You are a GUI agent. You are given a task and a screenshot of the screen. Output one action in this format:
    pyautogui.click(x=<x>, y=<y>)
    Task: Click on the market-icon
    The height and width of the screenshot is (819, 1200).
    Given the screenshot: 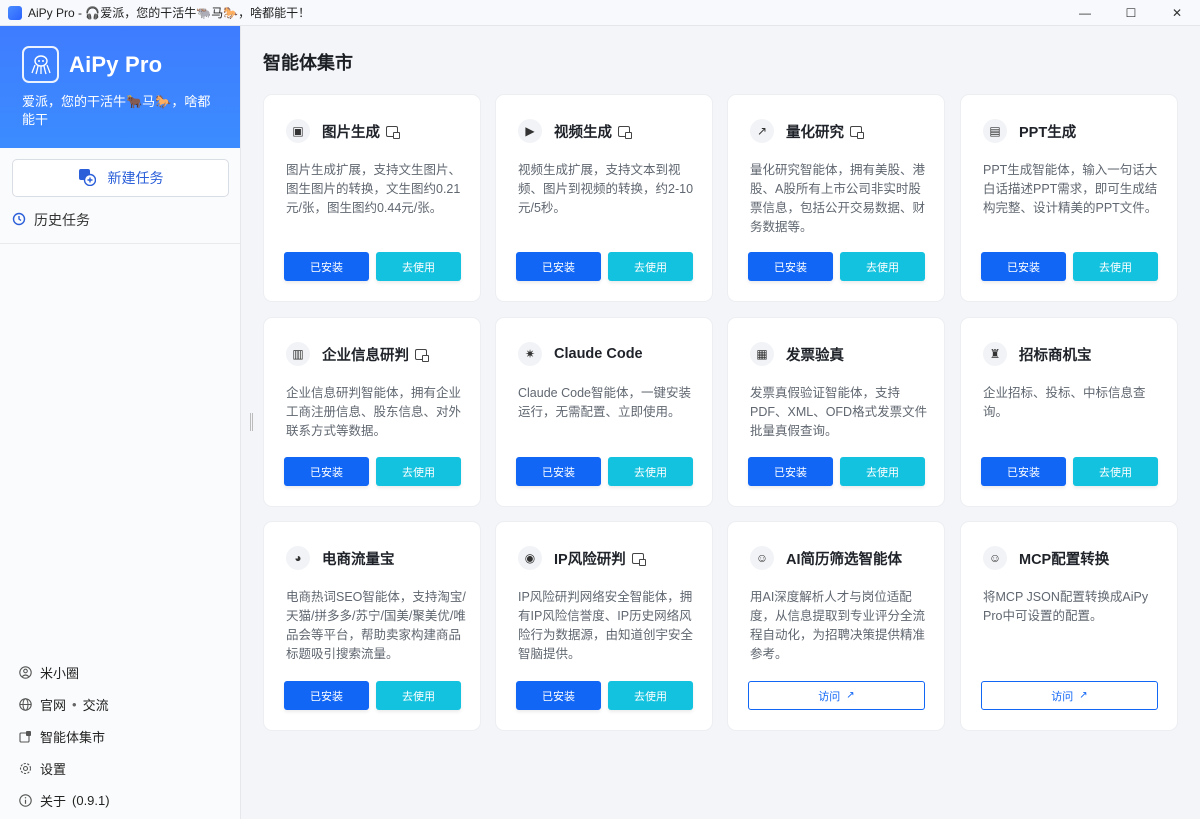 What is the action you would take?
    pyautogui.click(x=25, y=736)
    